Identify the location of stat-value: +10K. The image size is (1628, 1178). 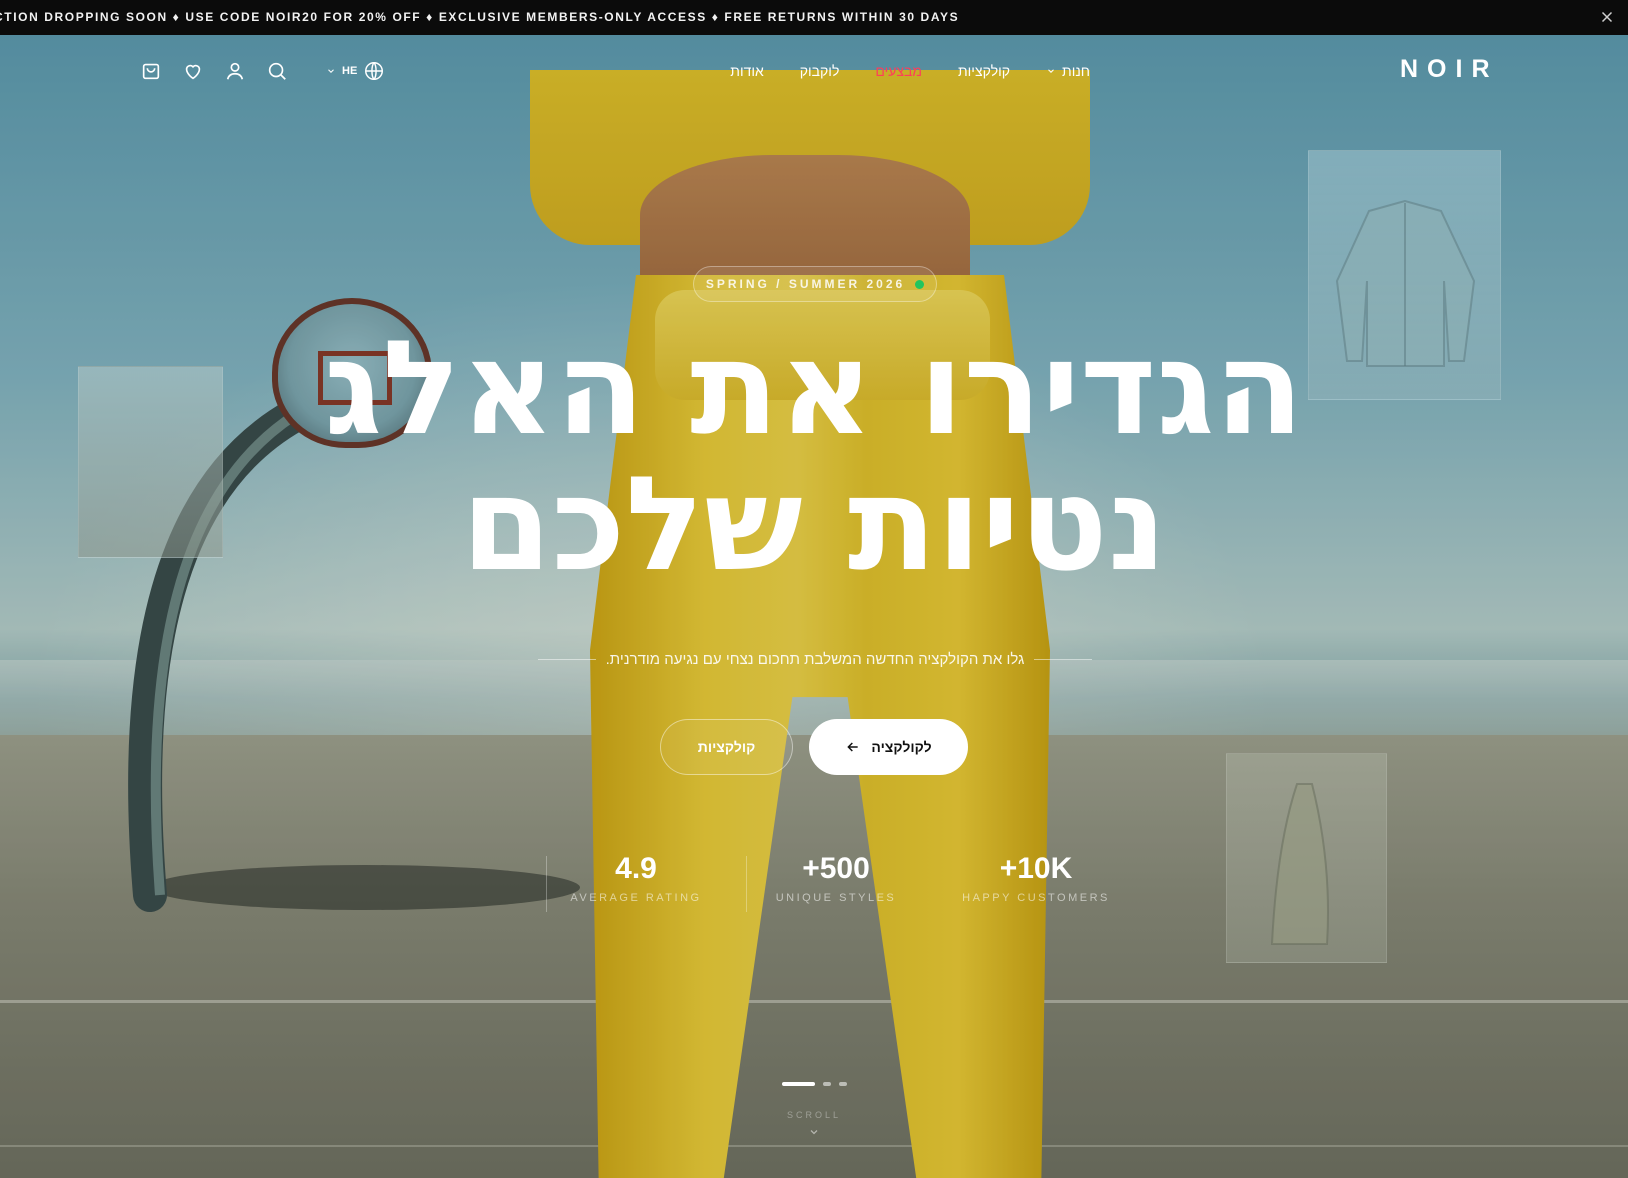
(1036, 868).